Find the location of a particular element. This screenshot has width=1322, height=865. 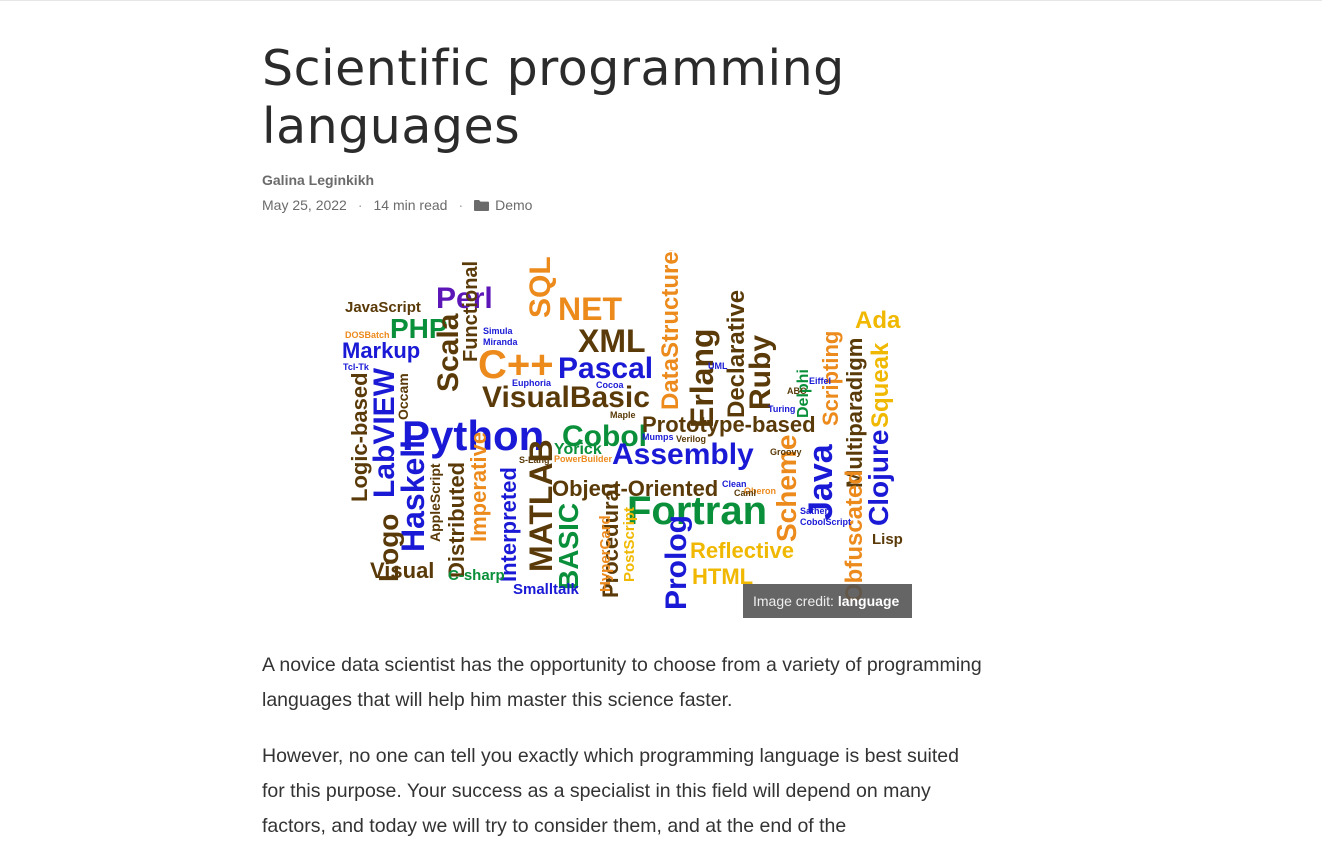

word-cloud-term: Occam is located at coordinates (403, 396).